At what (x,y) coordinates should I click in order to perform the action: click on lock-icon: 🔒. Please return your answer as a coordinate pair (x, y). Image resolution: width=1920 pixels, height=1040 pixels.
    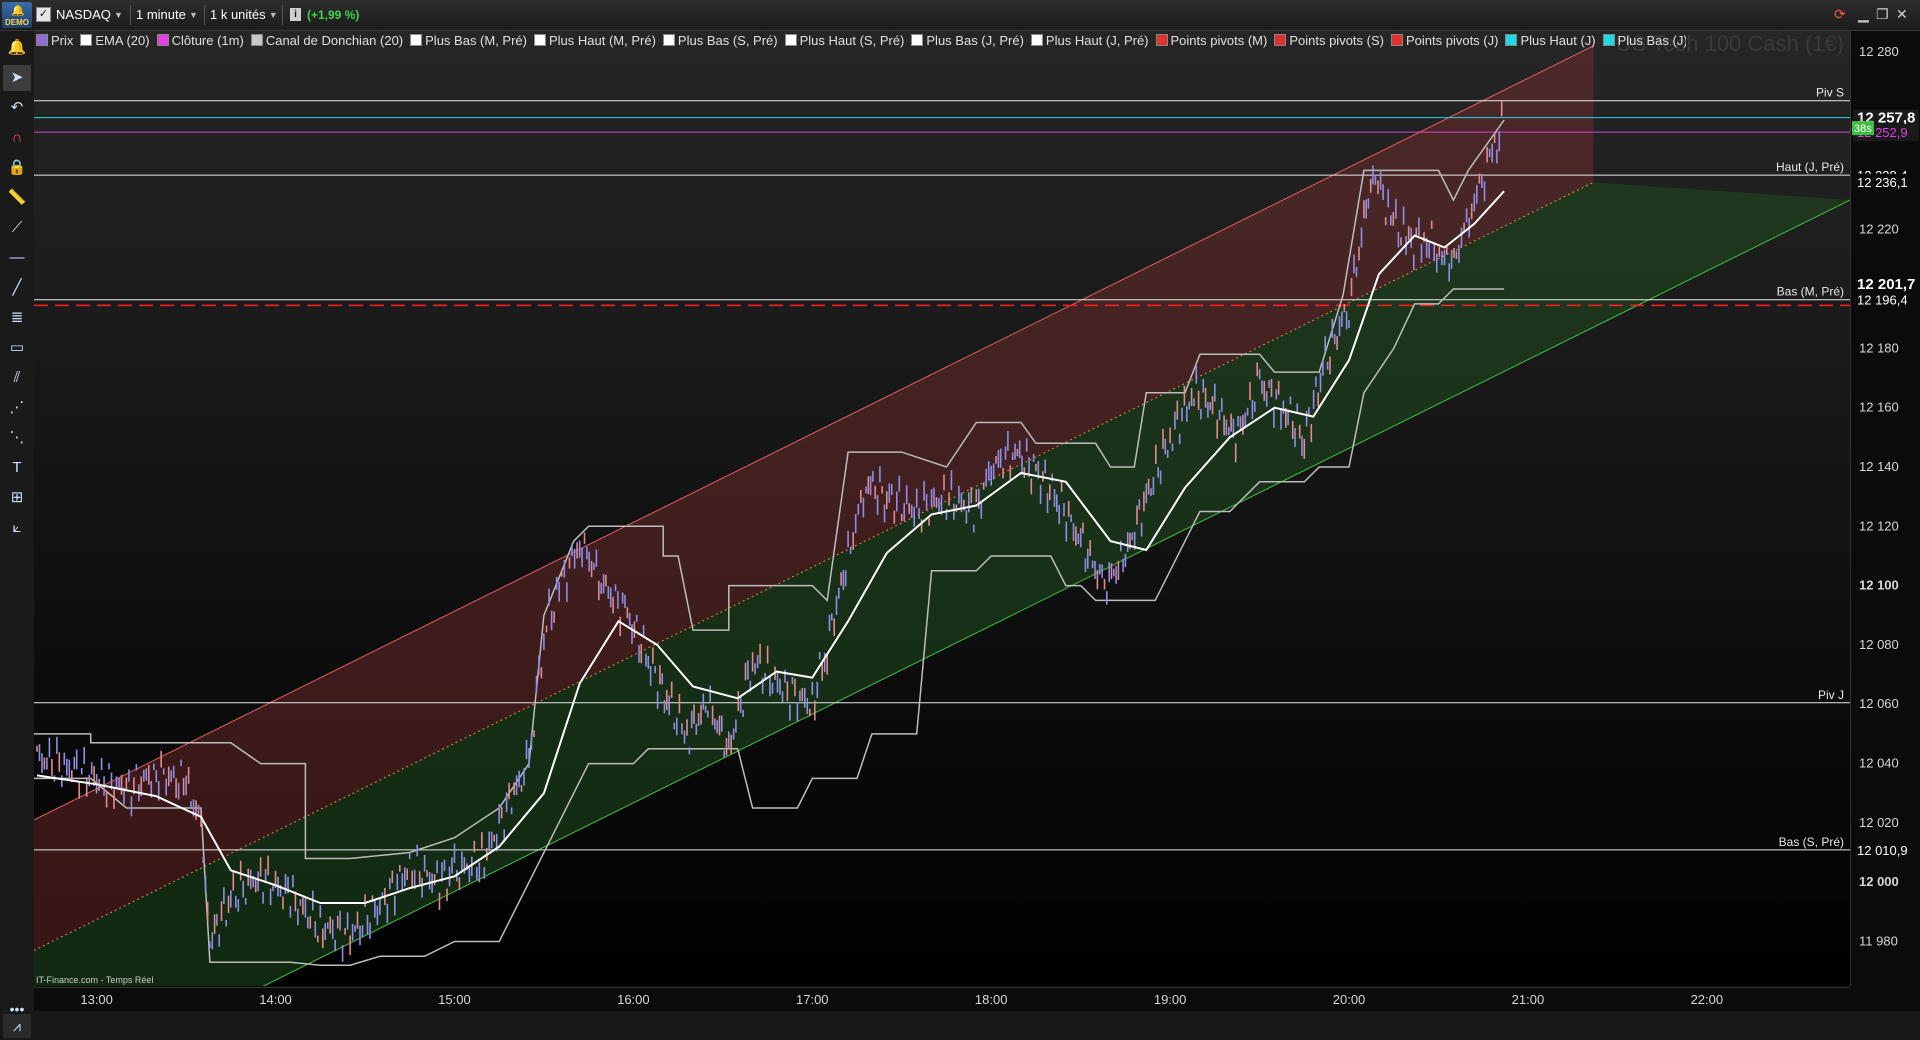
    Looking at the image, I should click on (17, 168).